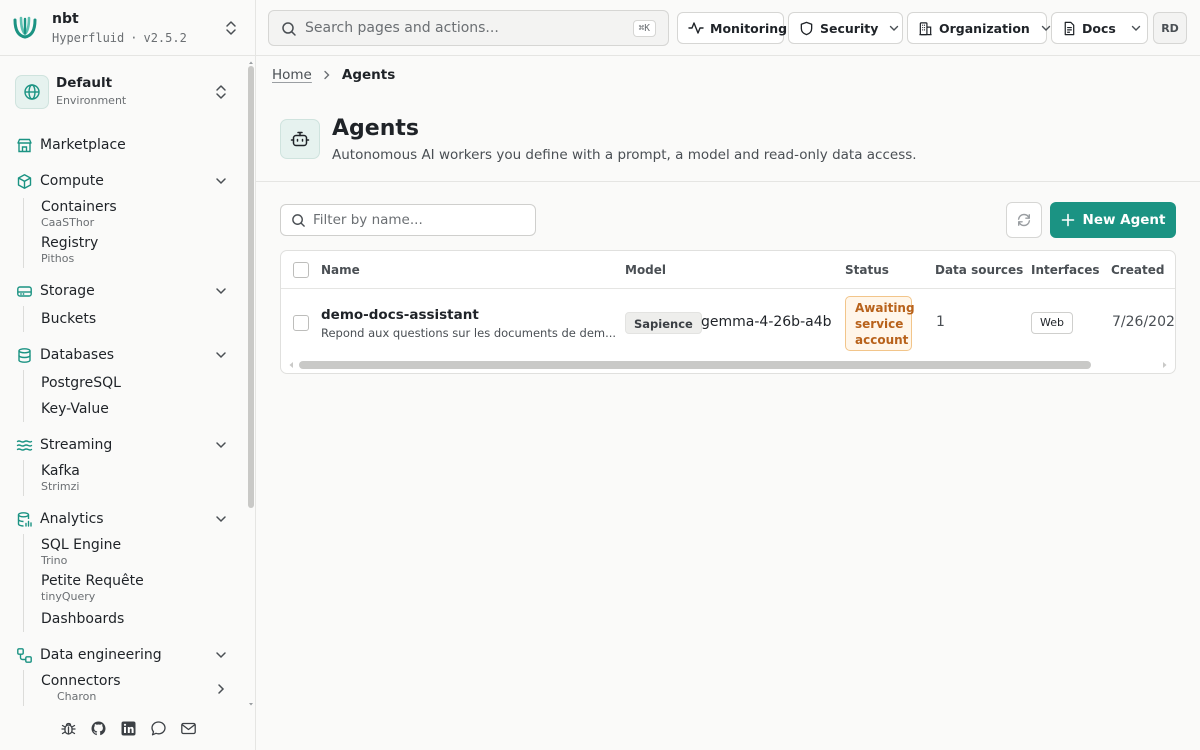 The height and width of the screenshot is (750, 1200). I want to click on column-header-name: Name, so click(340, 270).